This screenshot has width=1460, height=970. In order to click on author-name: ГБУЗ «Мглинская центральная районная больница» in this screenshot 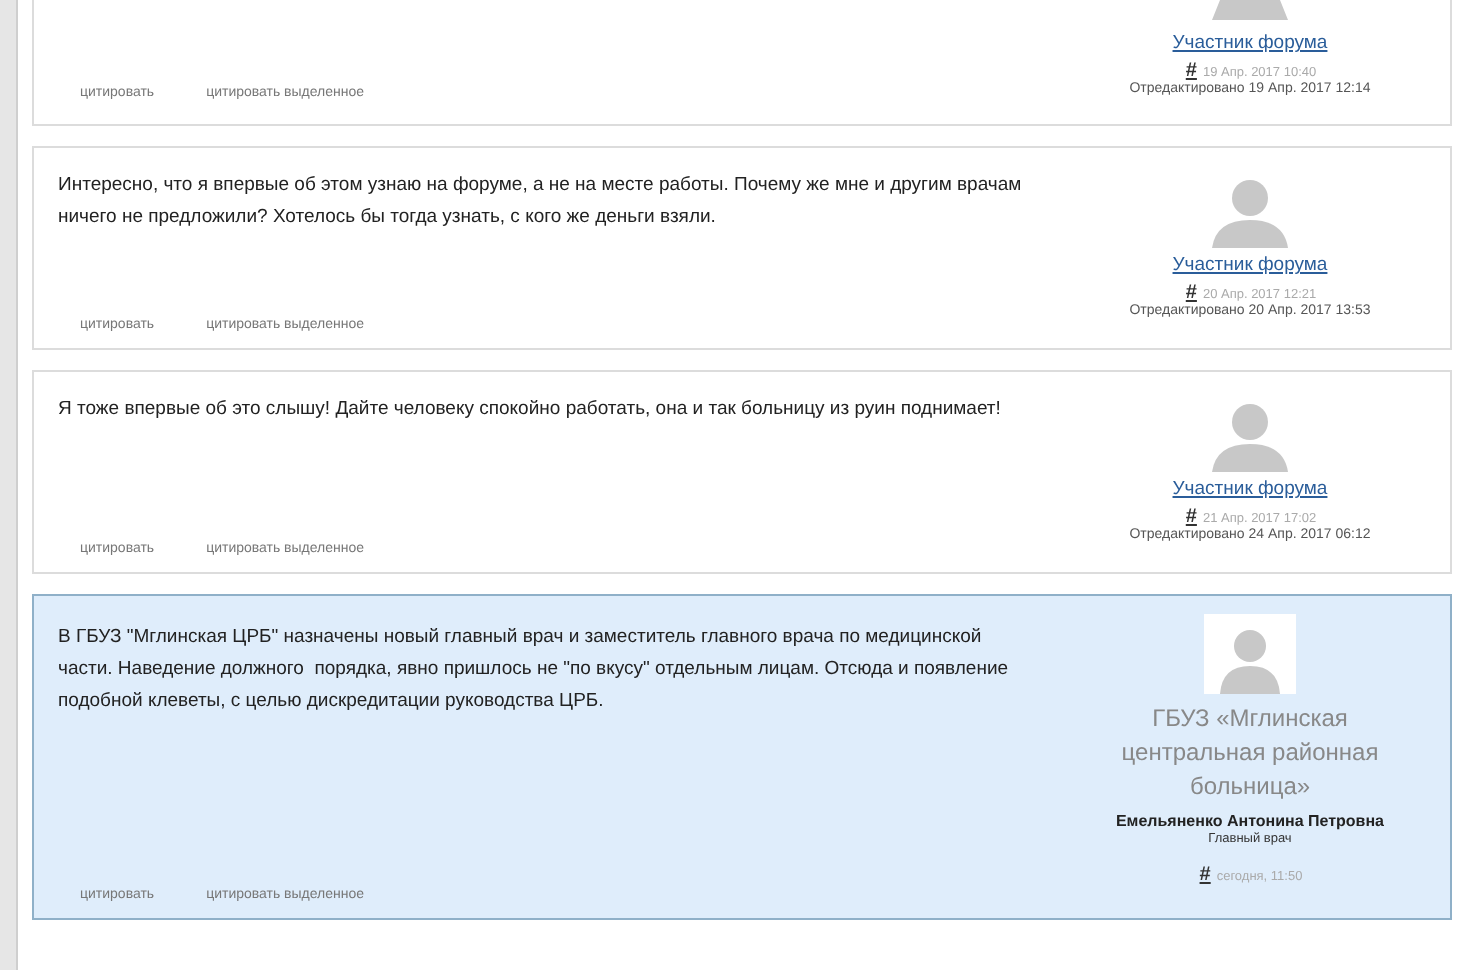, I will do `click(1250, 753)`.